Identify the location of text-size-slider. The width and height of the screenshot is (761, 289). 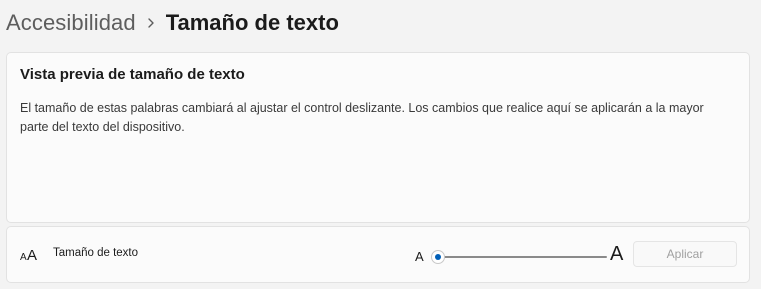
(519, 257).